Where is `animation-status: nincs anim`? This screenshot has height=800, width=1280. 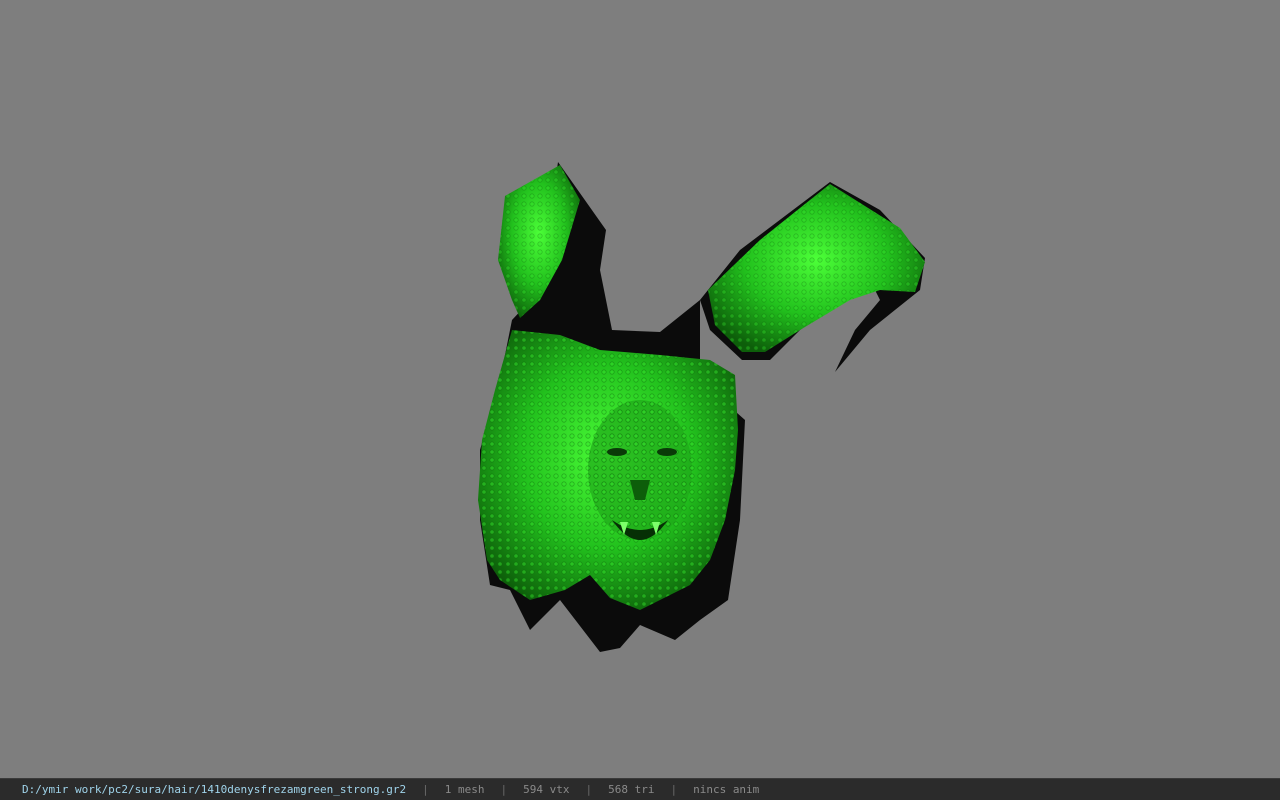 animation-status: nincs anim is located at coordinates (726, 789).